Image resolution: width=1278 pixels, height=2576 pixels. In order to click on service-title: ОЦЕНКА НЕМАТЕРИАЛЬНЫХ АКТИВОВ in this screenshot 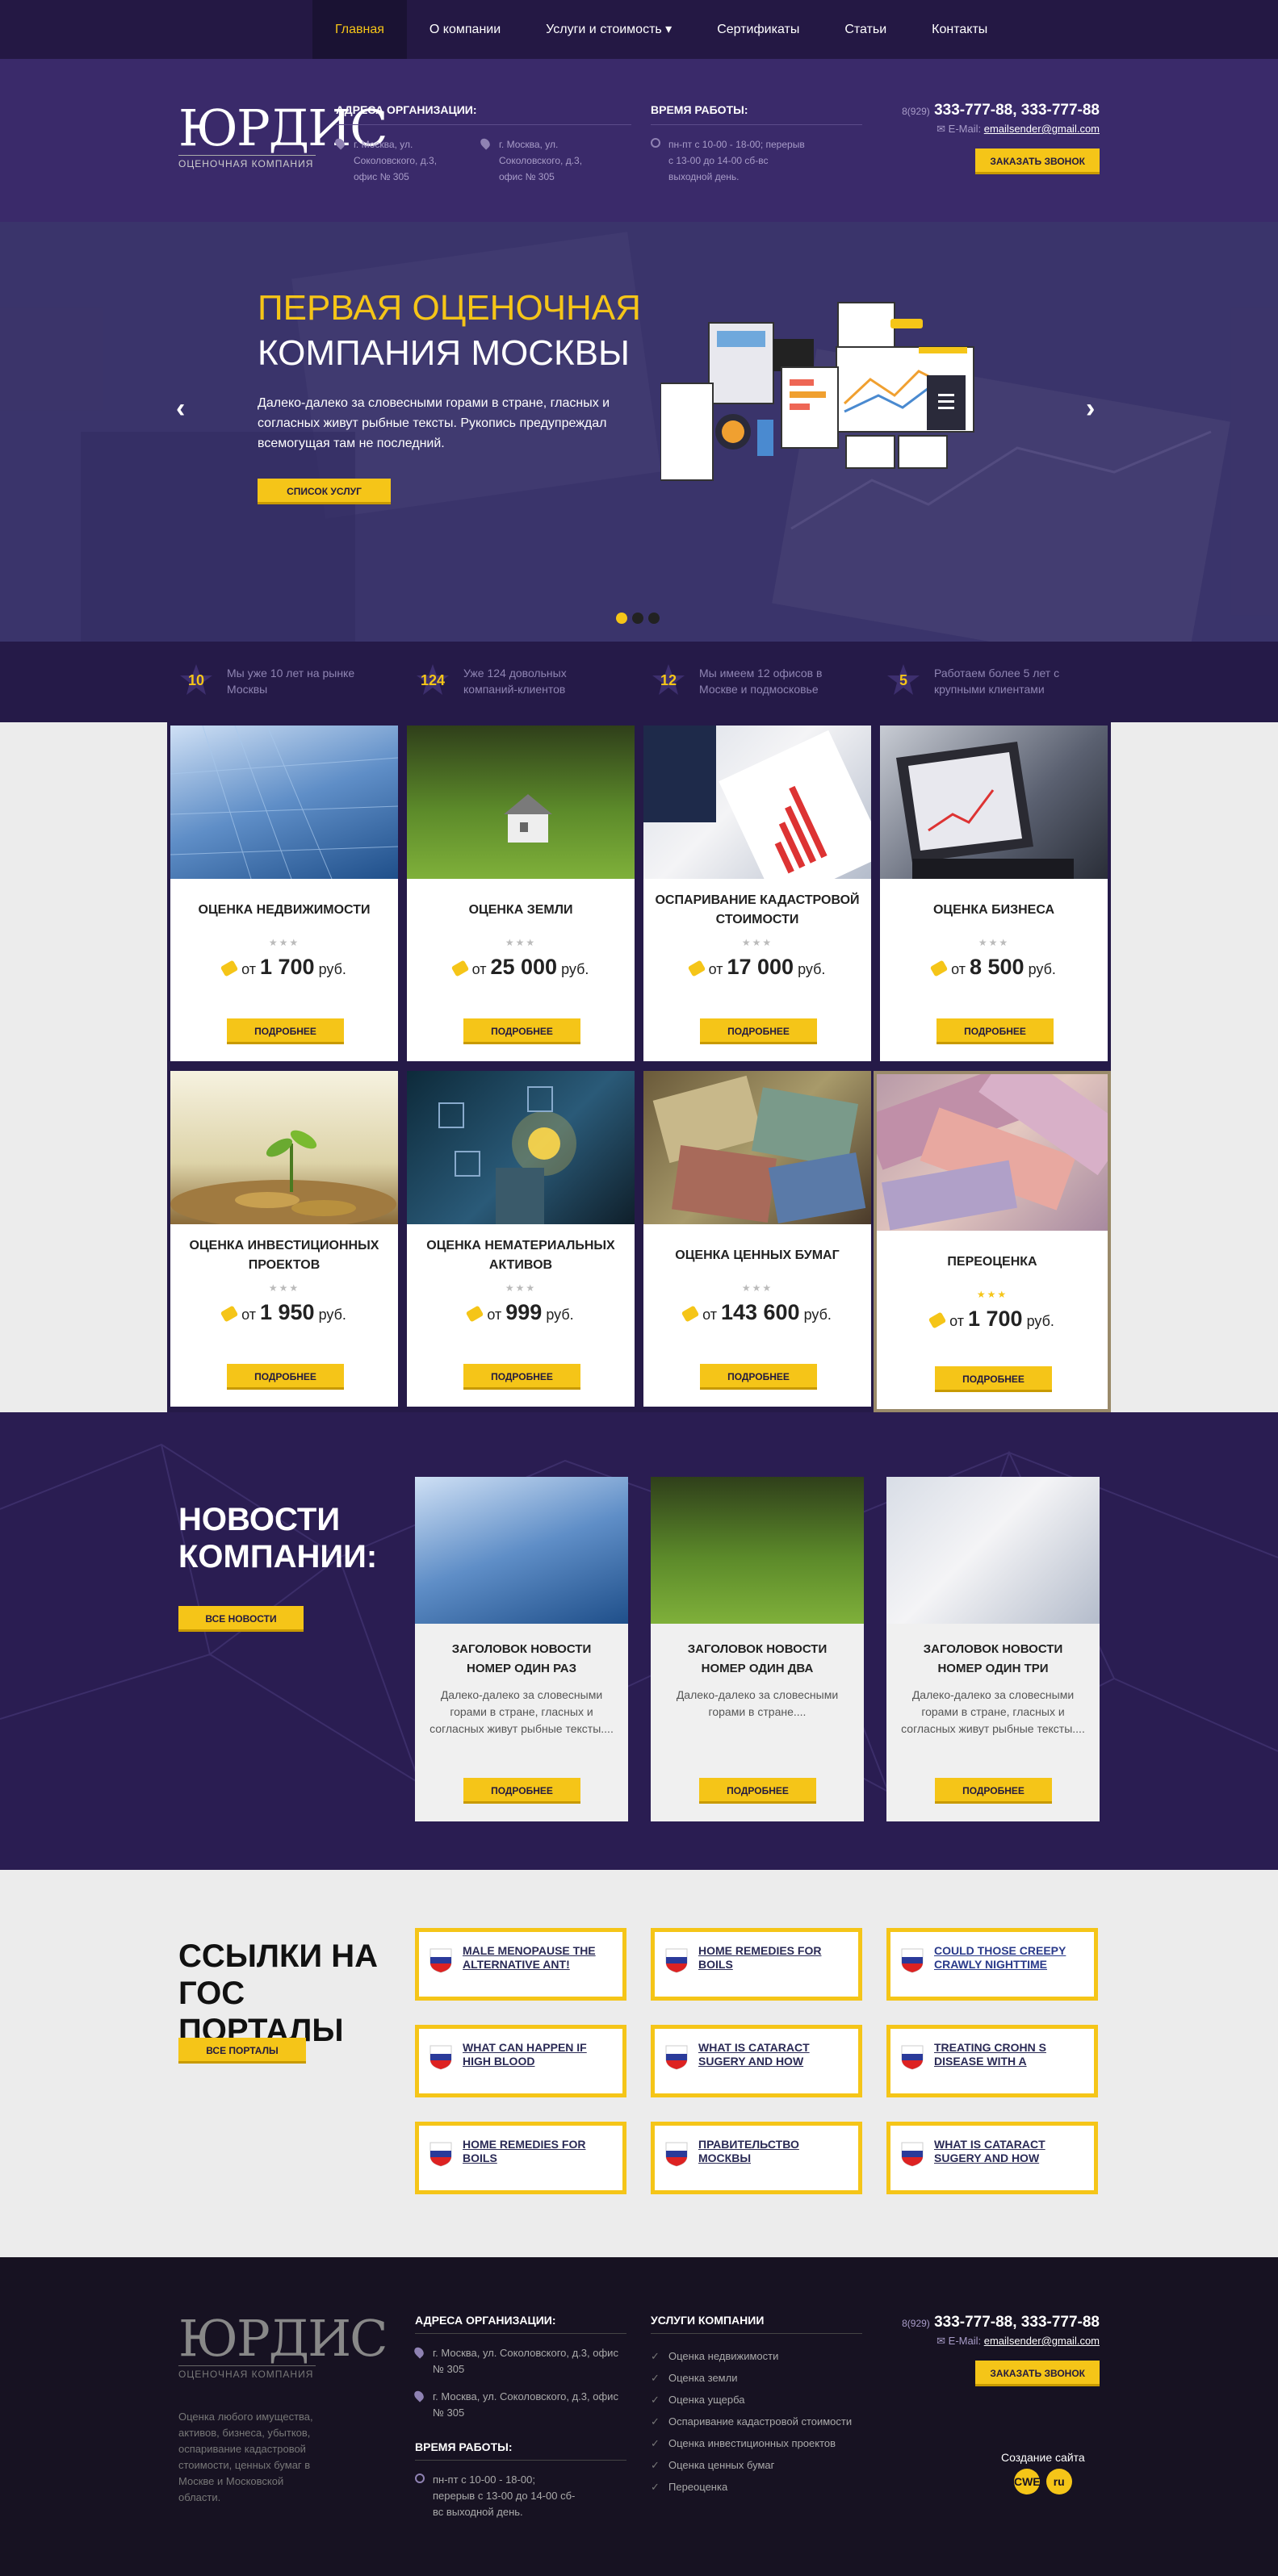, I will do `click(520, 1255)`.